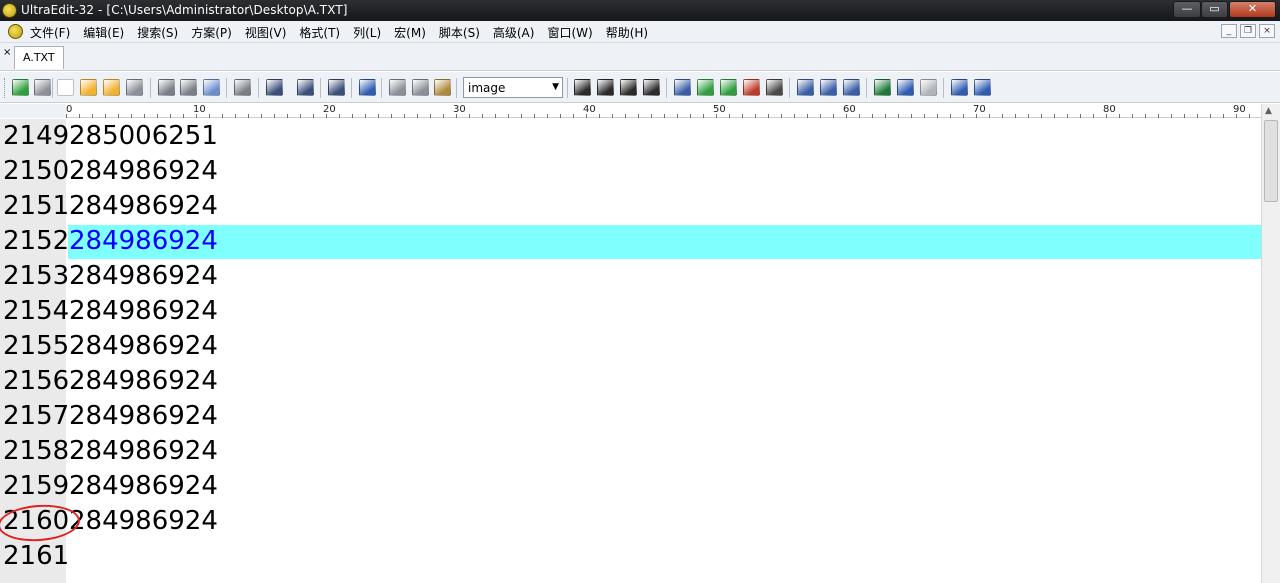 The width and height of the screenshot is (1280, 583). Describe the element at coordinates (1248, 31) in the screenshot. I see `doc-restore-button: ❐` at that location.